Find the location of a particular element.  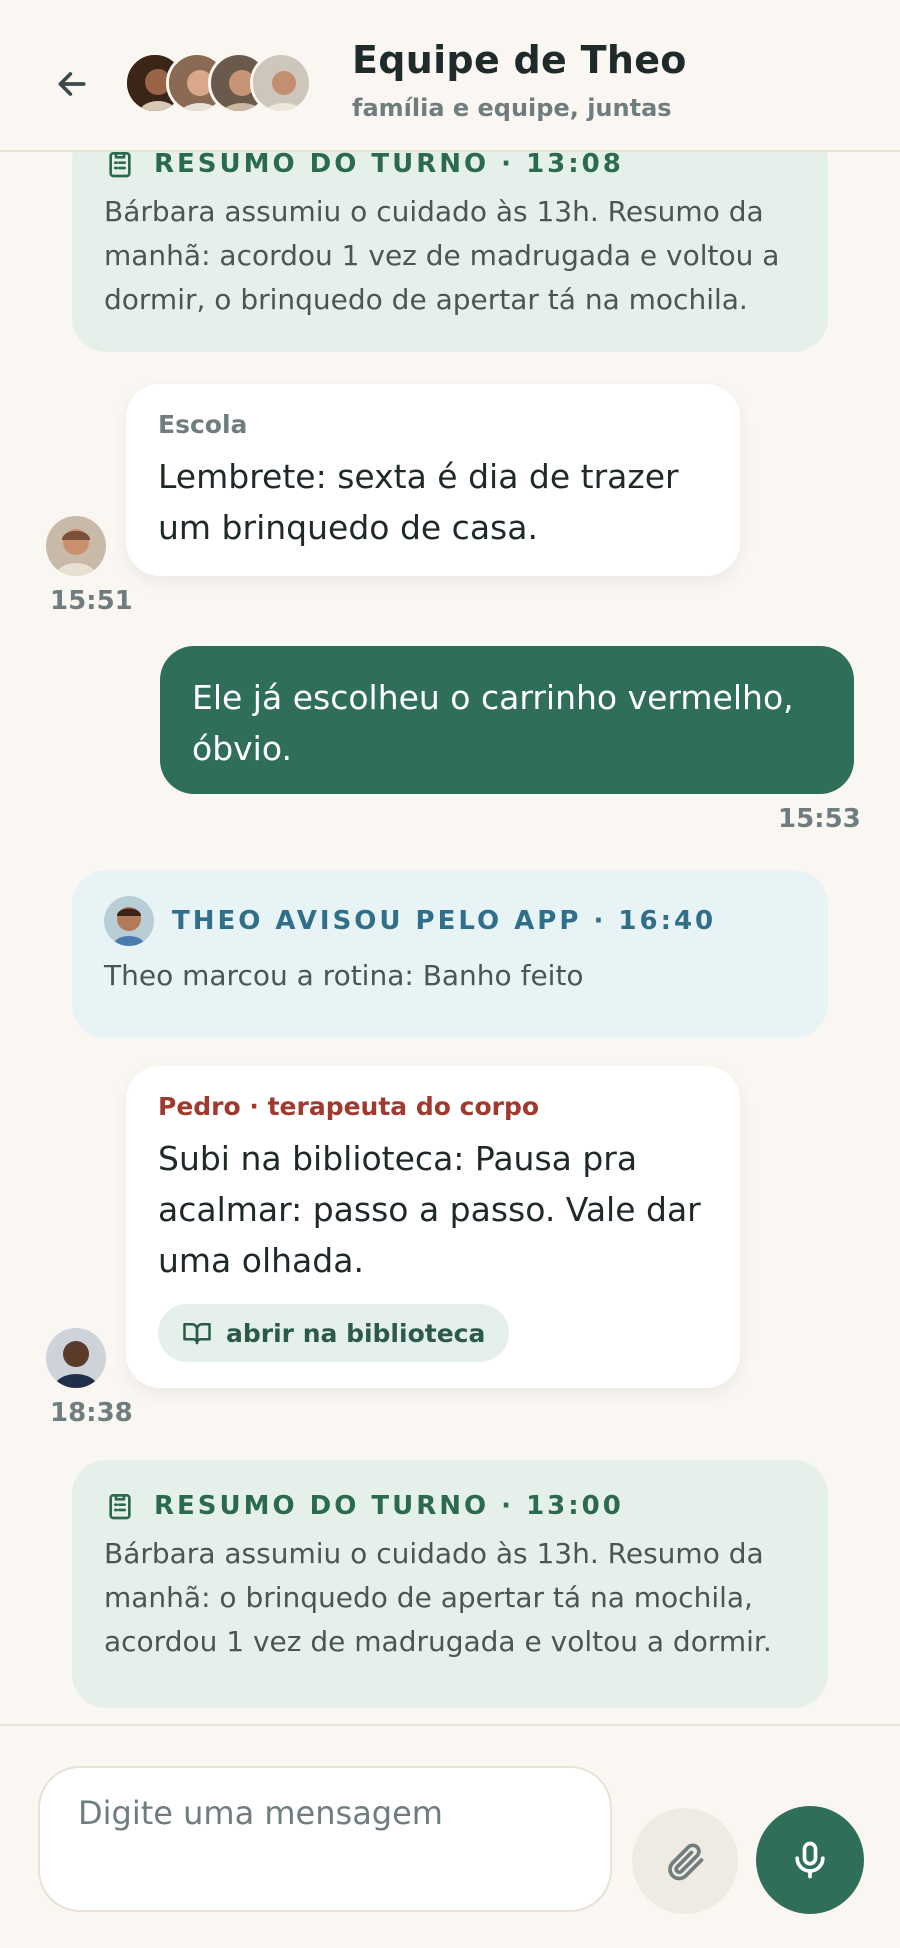

arrow-left-icon is located at coordinates (72, 84).